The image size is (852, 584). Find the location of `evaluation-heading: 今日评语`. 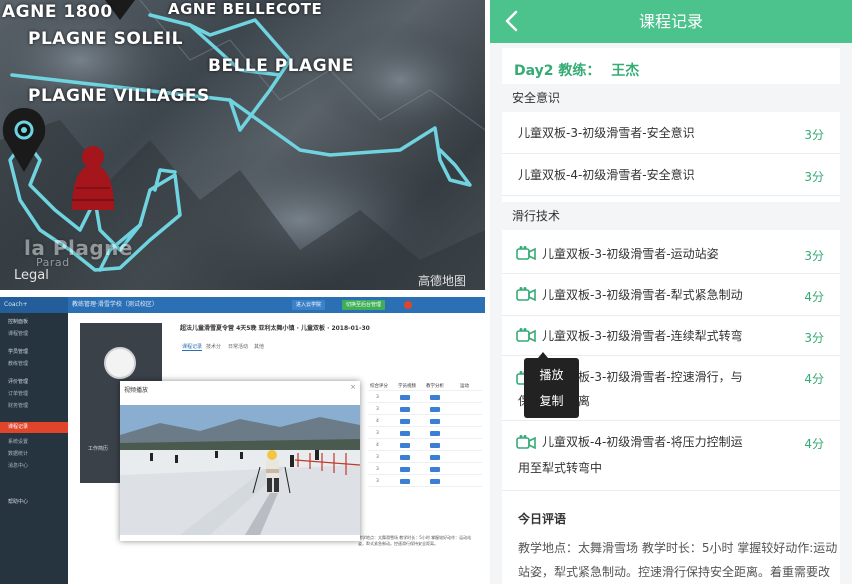

evaluation-heading: 今日评语 is located at coordinates (542, 519).